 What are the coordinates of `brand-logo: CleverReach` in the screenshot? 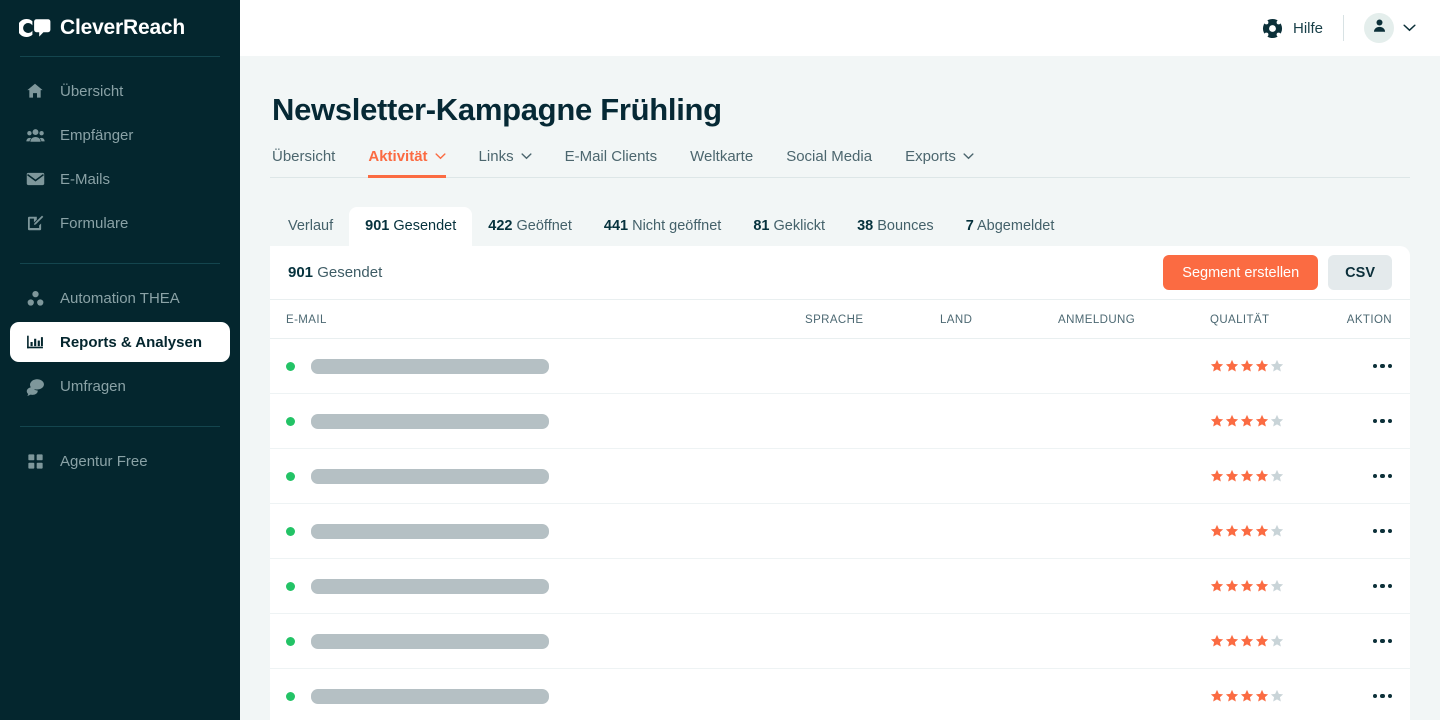 It's located at (120, 28).